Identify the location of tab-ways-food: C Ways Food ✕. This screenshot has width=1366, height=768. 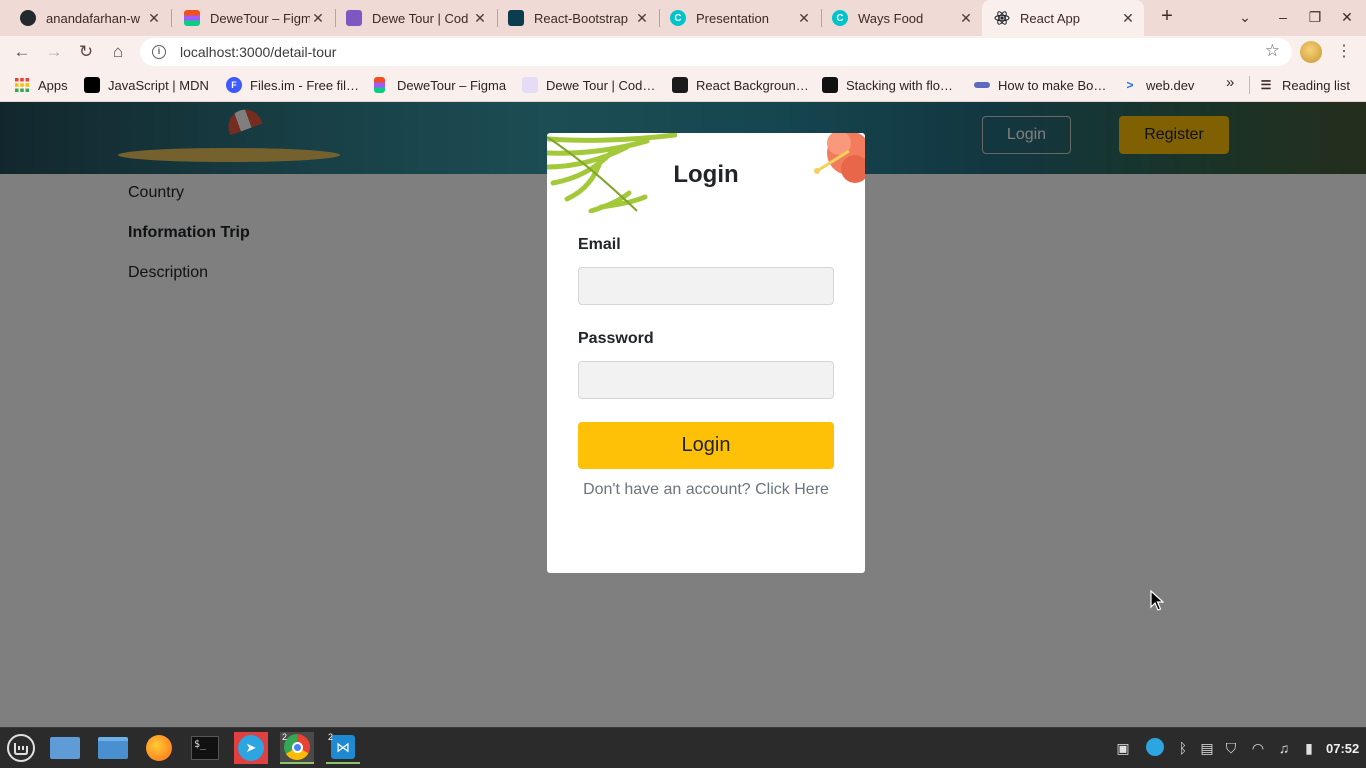
(901, 18).